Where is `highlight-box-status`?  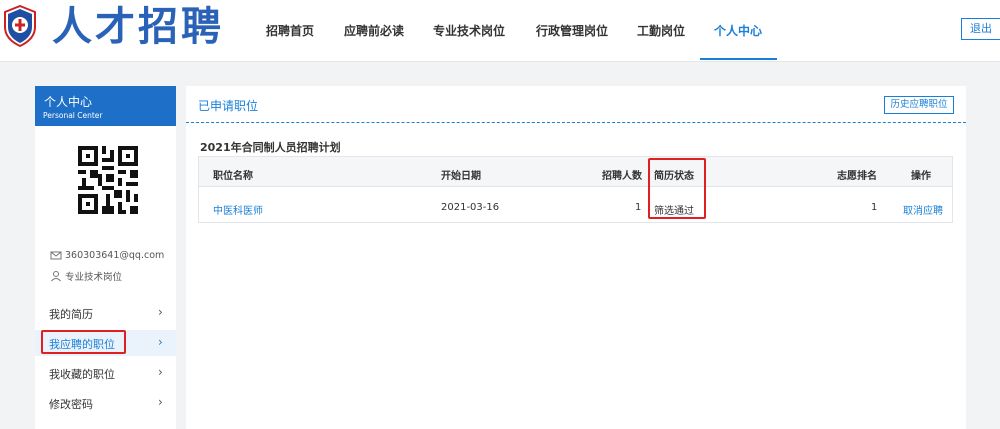
highlight-box-status is located at coordinates (677, 188).